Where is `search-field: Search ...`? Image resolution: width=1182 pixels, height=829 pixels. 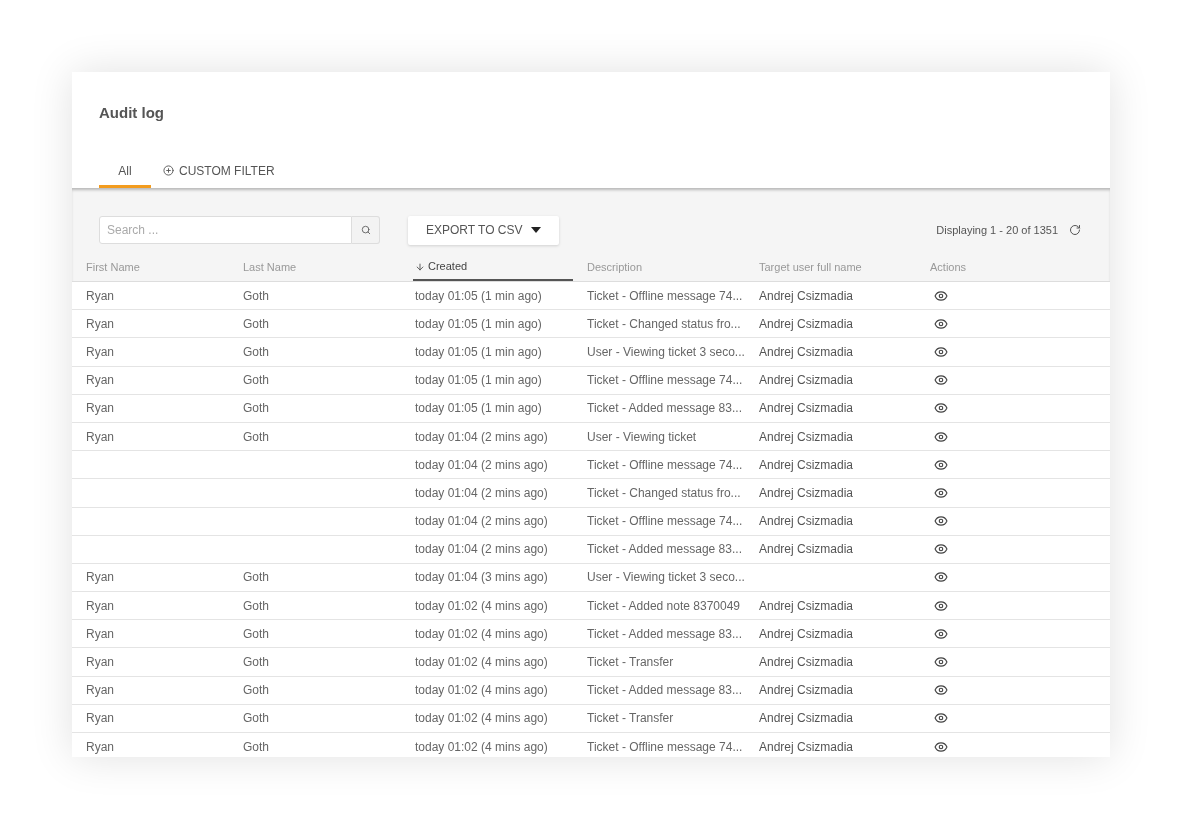
search-field: Search ... is located at coordinates (225, 230).